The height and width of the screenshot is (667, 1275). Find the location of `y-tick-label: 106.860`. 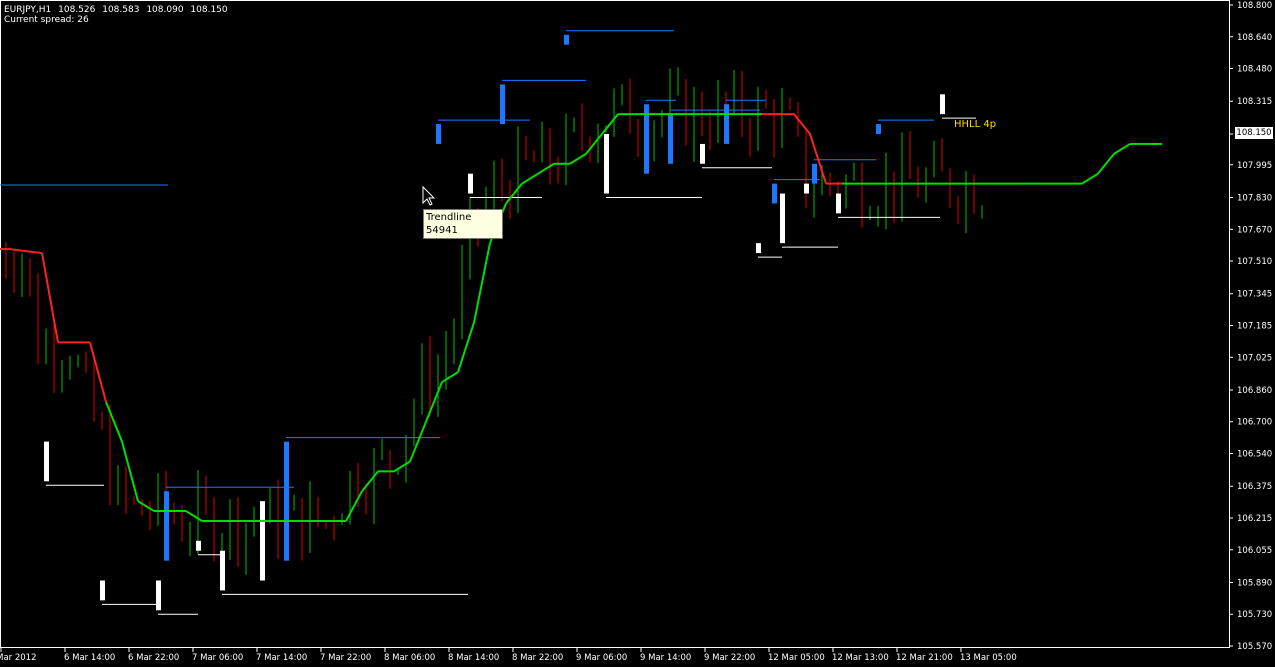

y-tick-label: 106.860 is located at coordinates (1254, 391).